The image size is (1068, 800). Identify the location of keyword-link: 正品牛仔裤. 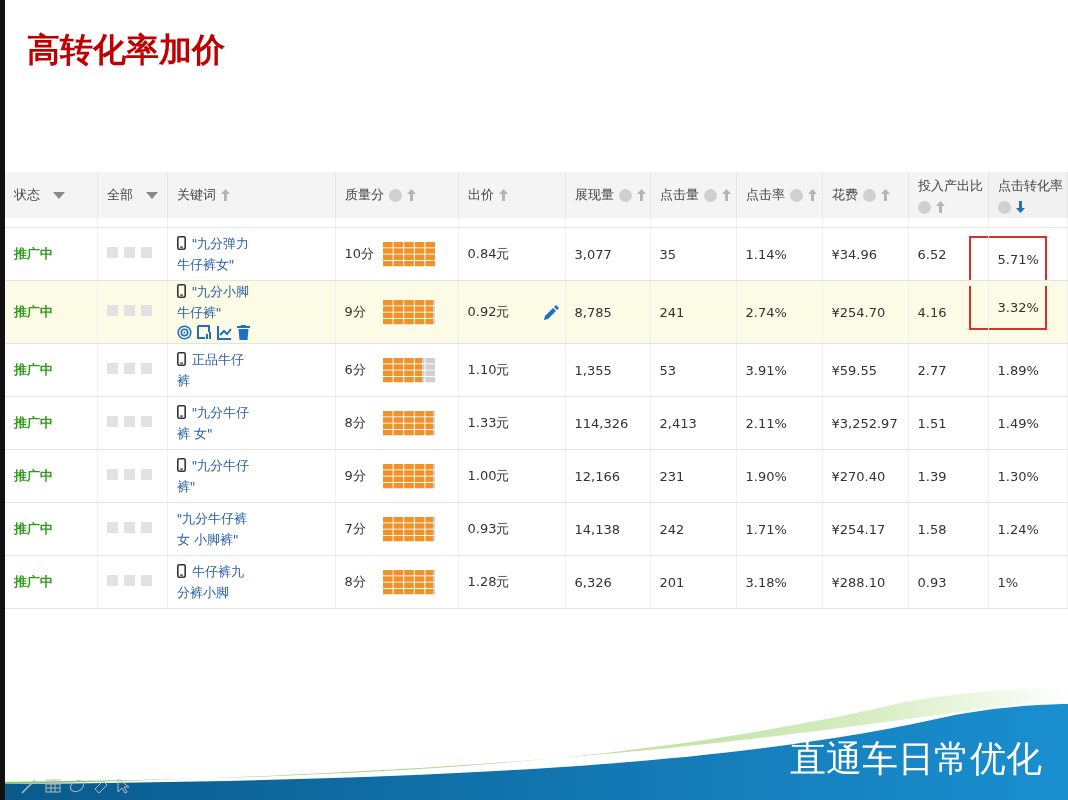
(215, 370).